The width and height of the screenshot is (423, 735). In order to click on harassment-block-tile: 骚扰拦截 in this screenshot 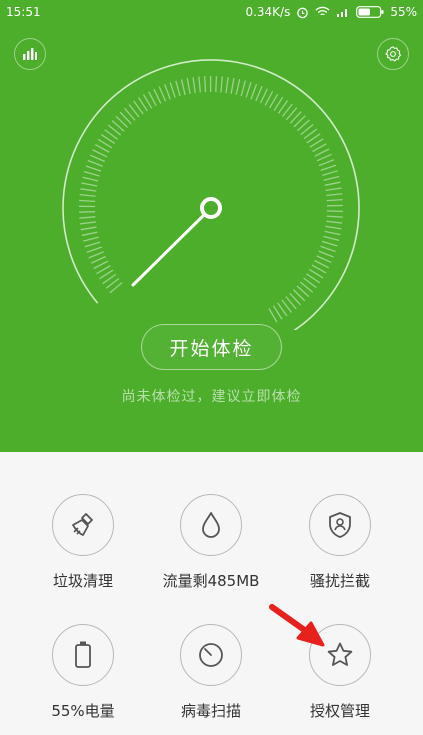, I will do `click(340, 542)`.